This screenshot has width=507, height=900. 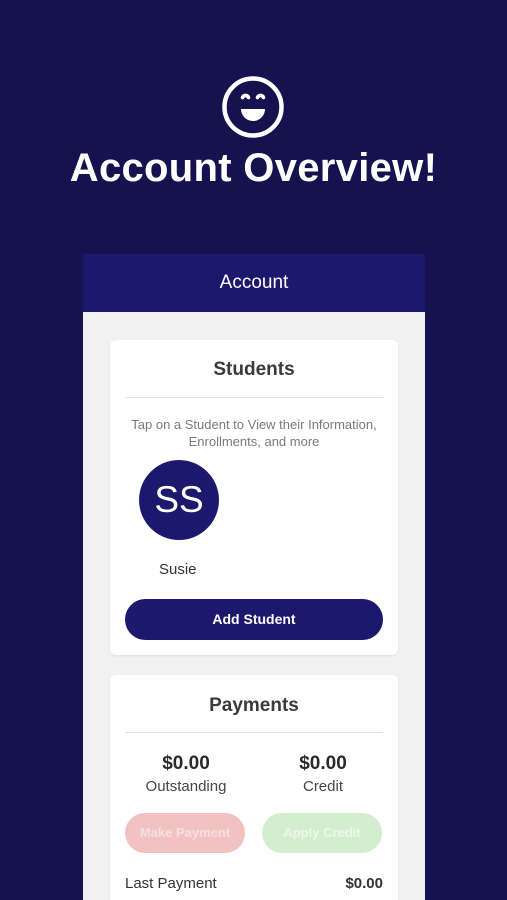 What do you see at coordinates (364, 883) in the screenshot?
I see `last-payment-value: $0.00` at bounding box center [364, 883].